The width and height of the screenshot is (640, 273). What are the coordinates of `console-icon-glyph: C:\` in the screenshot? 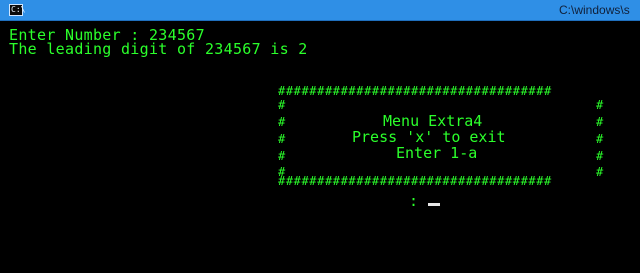 It's located at (18, 9).